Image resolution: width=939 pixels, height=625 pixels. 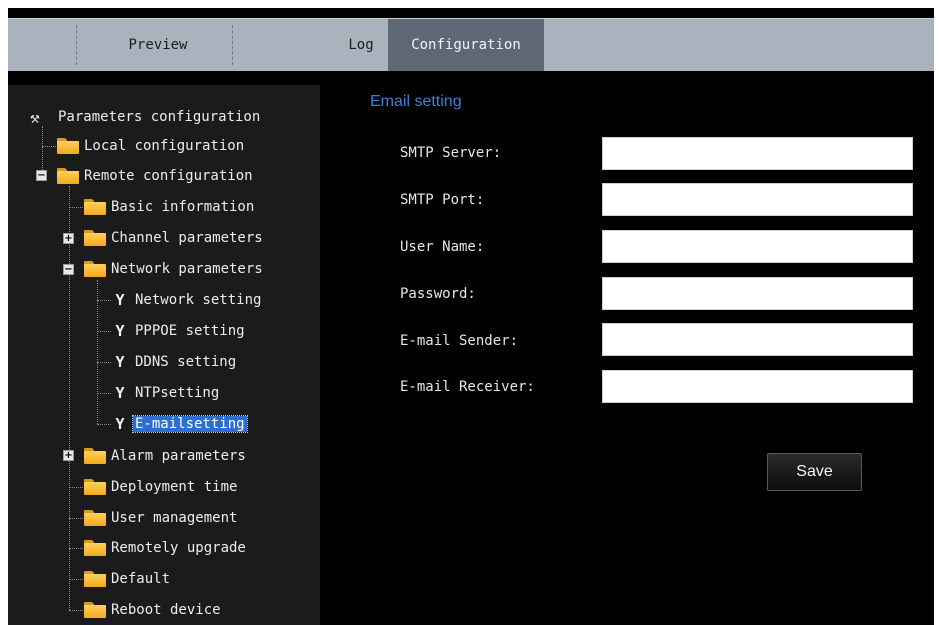 I want to click on tree-item-label: Default, so click(x=141, y=579).